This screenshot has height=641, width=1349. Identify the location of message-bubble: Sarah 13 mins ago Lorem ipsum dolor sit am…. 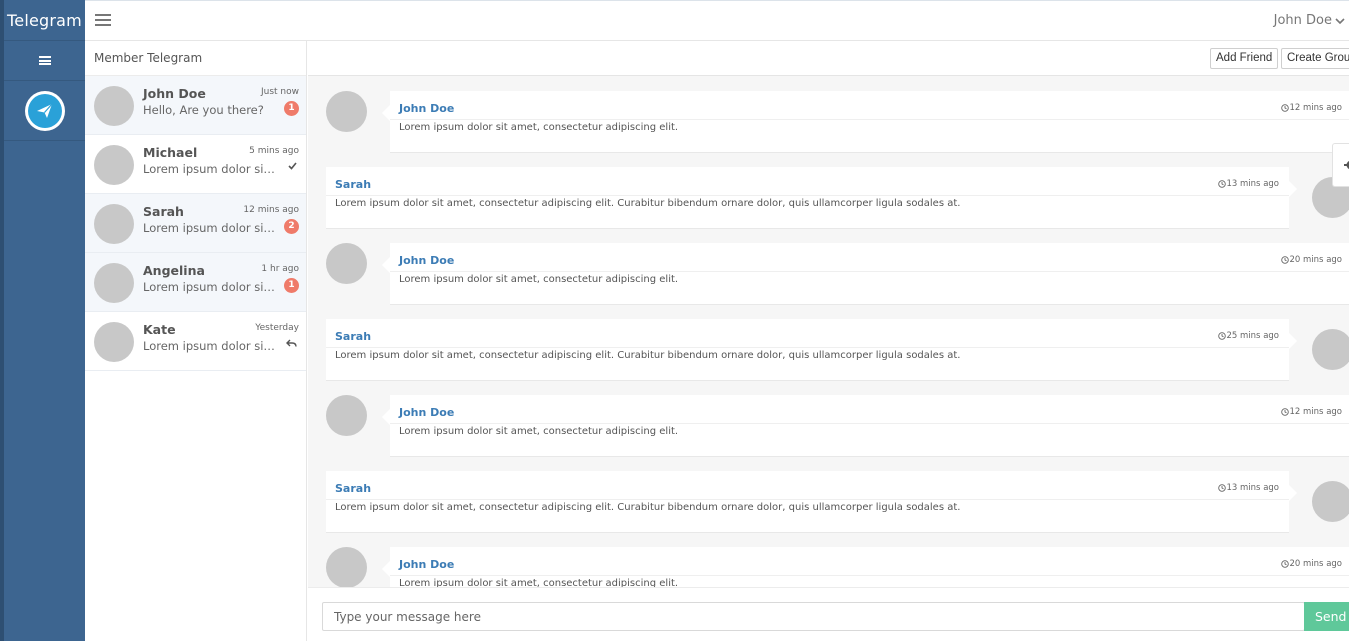
(811, 198).